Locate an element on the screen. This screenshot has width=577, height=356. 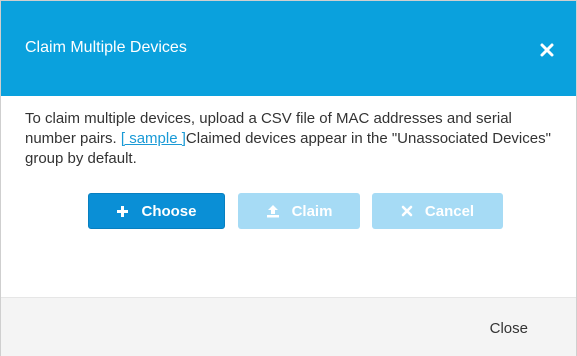
dialog-title: Claim Multiple Devices is located at coordinates (106, 47).